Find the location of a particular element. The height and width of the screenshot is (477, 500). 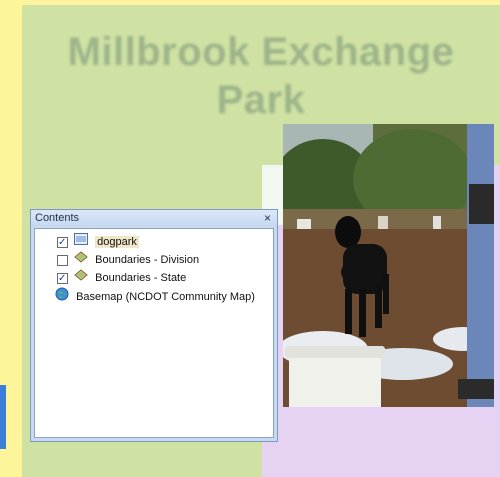

layer-checkbox-boundaries-state is located at coordinates (62, 278).